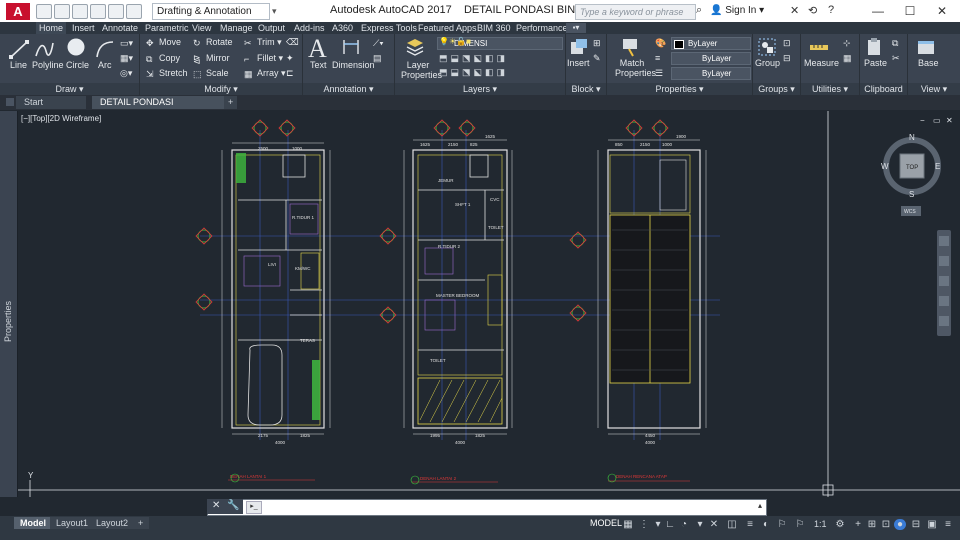  What do you see at coordinates (830, 89) in the screenshot?
I see `utilities-panel-title: Utilities ▾` at bounding box center [830, 89].